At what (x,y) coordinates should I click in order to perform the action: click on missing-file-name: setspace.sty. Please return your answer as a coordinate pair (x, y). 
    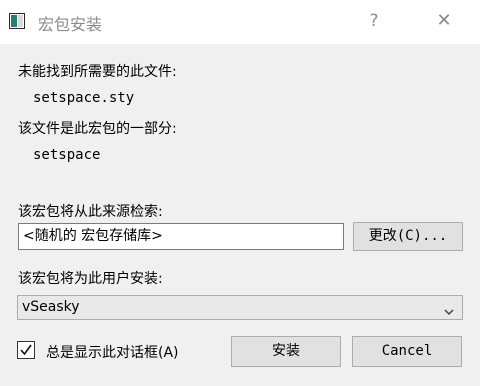
    Looking at the image, I should click on (84, 98).